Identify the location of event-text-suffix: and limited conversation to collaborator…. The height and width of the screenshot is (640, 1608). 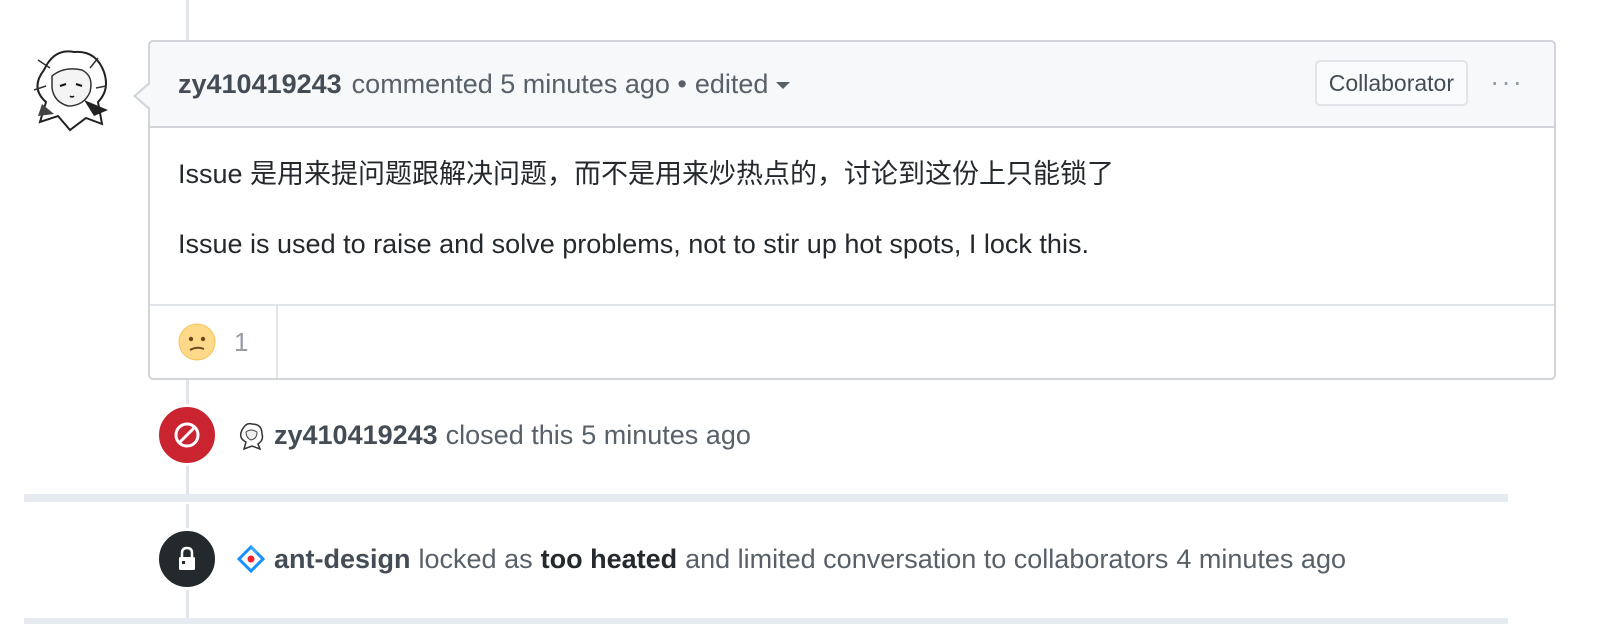
(927, 558).